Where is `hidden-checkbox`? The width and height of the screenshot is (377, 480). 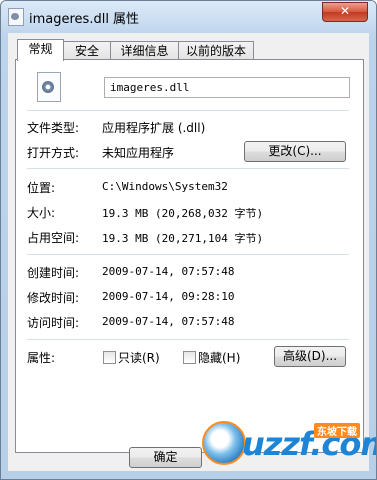
hidden-checkbox is located at coordinates (189, 357).